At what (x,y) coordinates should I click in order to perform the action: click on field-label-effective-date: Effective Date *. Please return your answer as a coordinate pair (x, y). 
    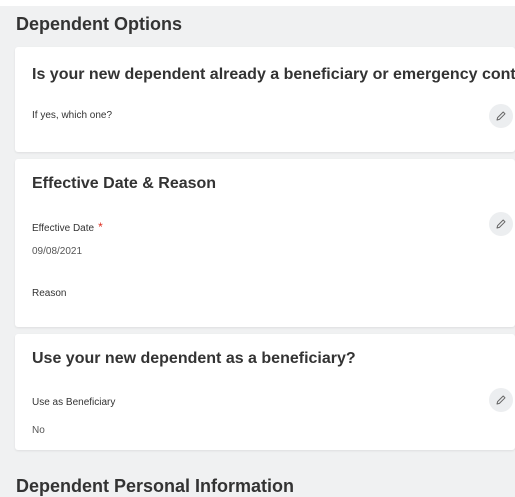
    Looking at the image, I should click on (67, 227).